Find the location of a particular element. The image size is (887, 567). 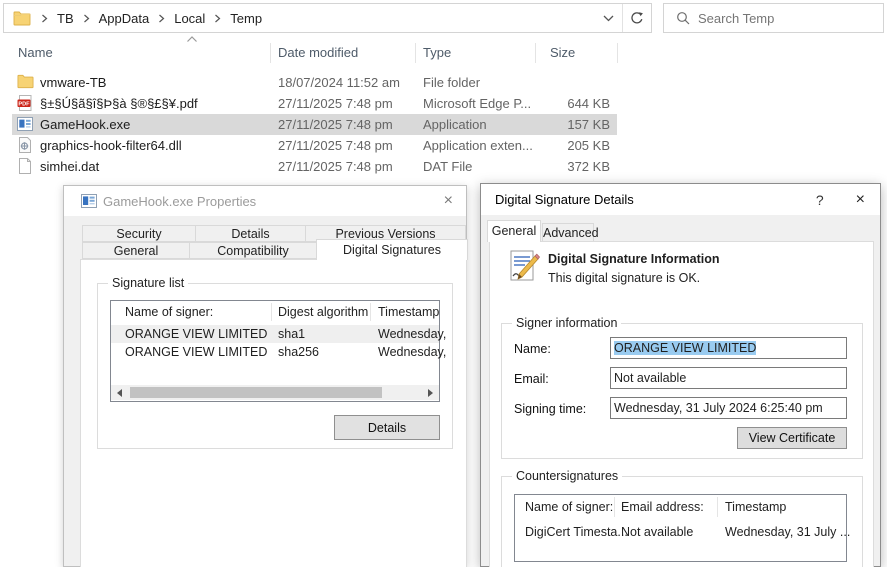

column-header-type: Type is located at coordinates (437, 52).